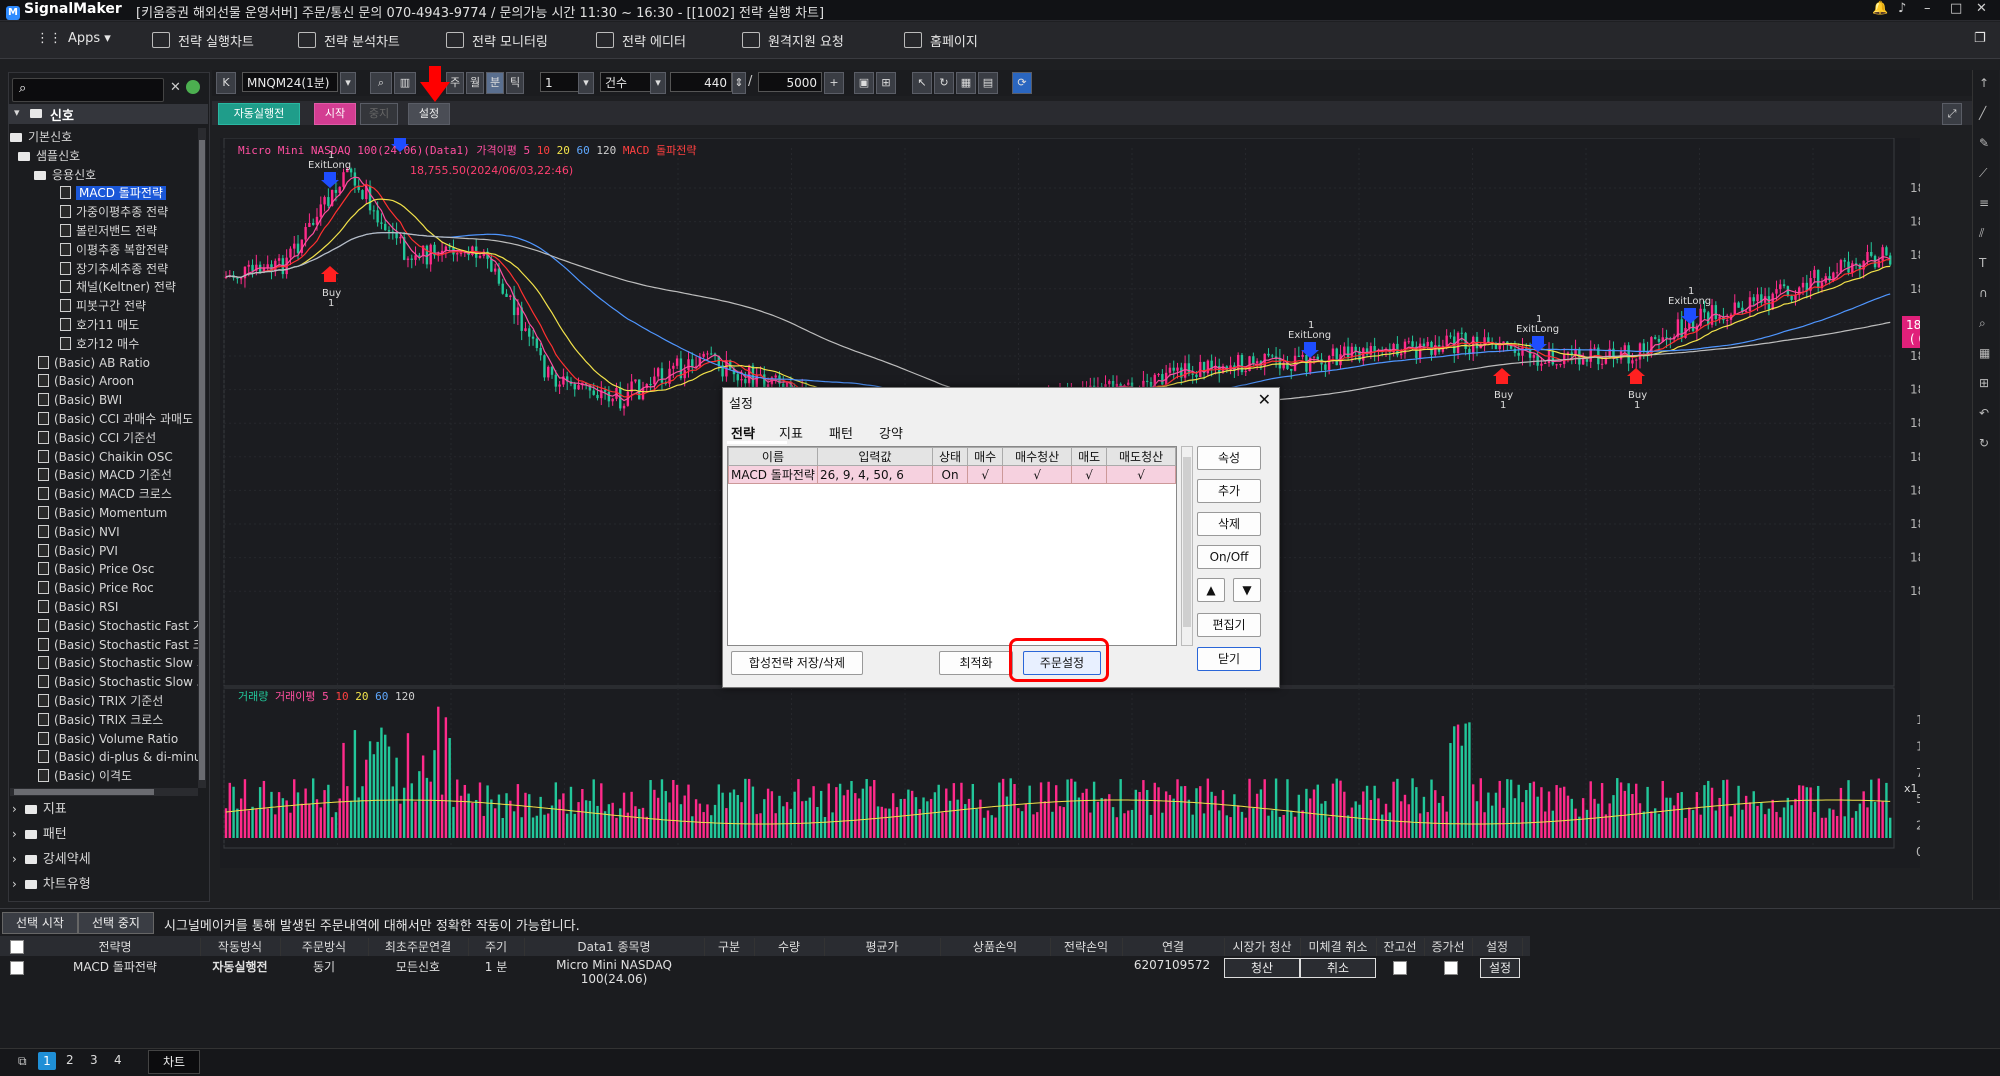 The image size is (2000, 1076). I want to click on add-icon: +, so click(834, 83).